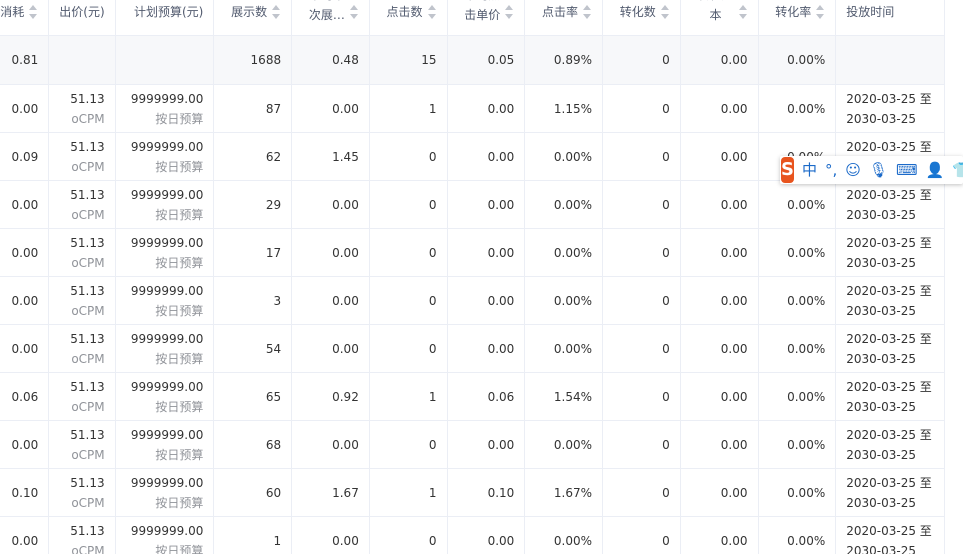 The height and width of the screenshot is (554, 963). What do you see at coordinates (831, 170) in the screenshot?
I see `ime-punct-toggle: °,` at bounding box center [831, 170].